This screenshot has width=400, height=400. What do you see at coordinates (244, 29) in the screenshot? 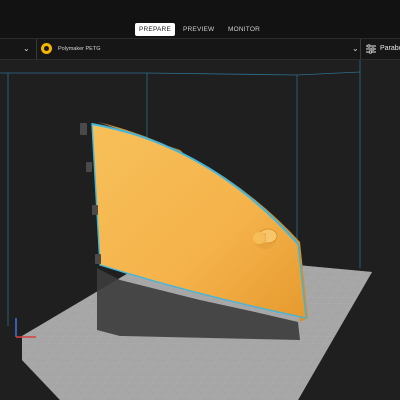
I see `tab-monitor: MONITOR` at bounding box center [244, 29].